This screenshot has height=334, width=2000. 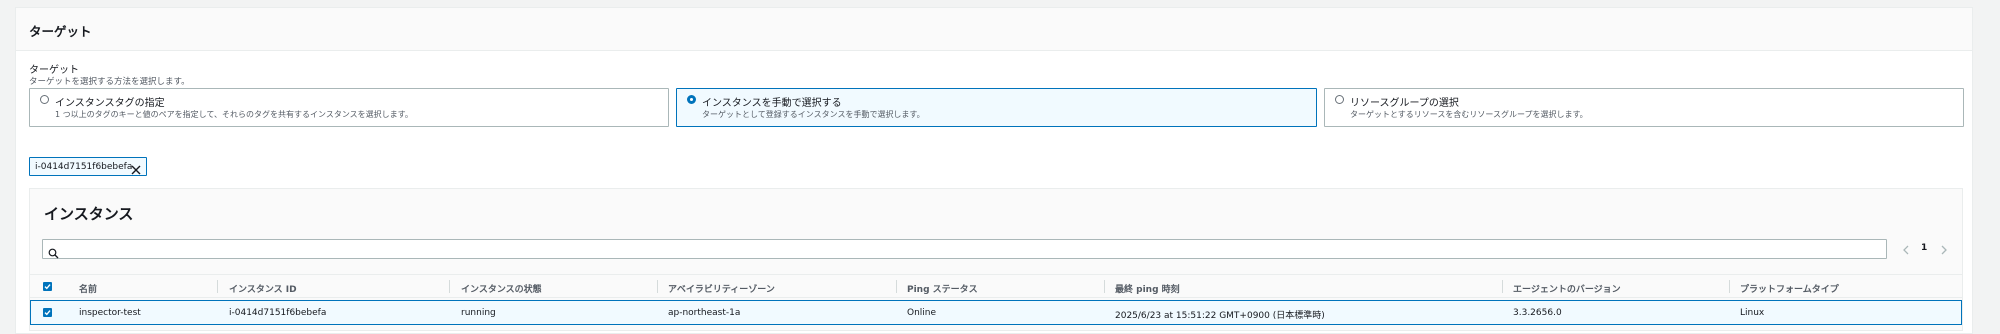 I want to click on column-header-ping-status: Ping ステータス, so click(x=942, y=288).